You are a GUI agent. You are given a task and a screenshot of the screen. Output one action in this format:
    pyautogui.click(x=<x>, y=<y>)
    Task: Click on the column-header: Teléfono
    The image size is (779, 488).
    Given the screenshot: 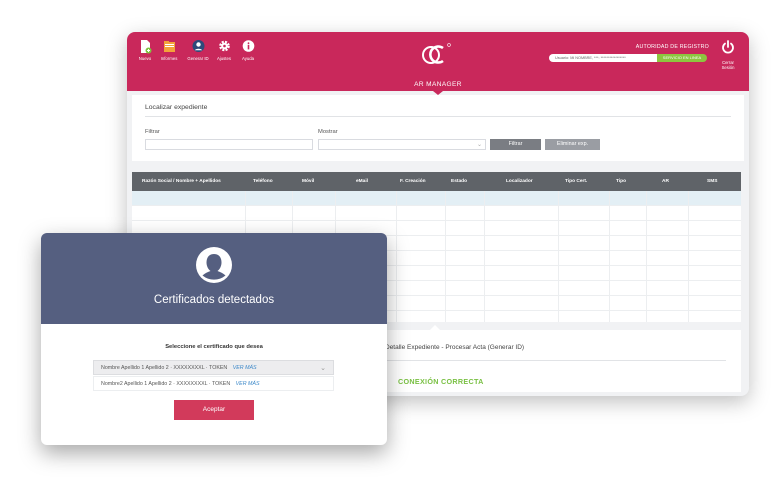 What is the action you would take?
    pyautogui.click(x=263, y=181)
    